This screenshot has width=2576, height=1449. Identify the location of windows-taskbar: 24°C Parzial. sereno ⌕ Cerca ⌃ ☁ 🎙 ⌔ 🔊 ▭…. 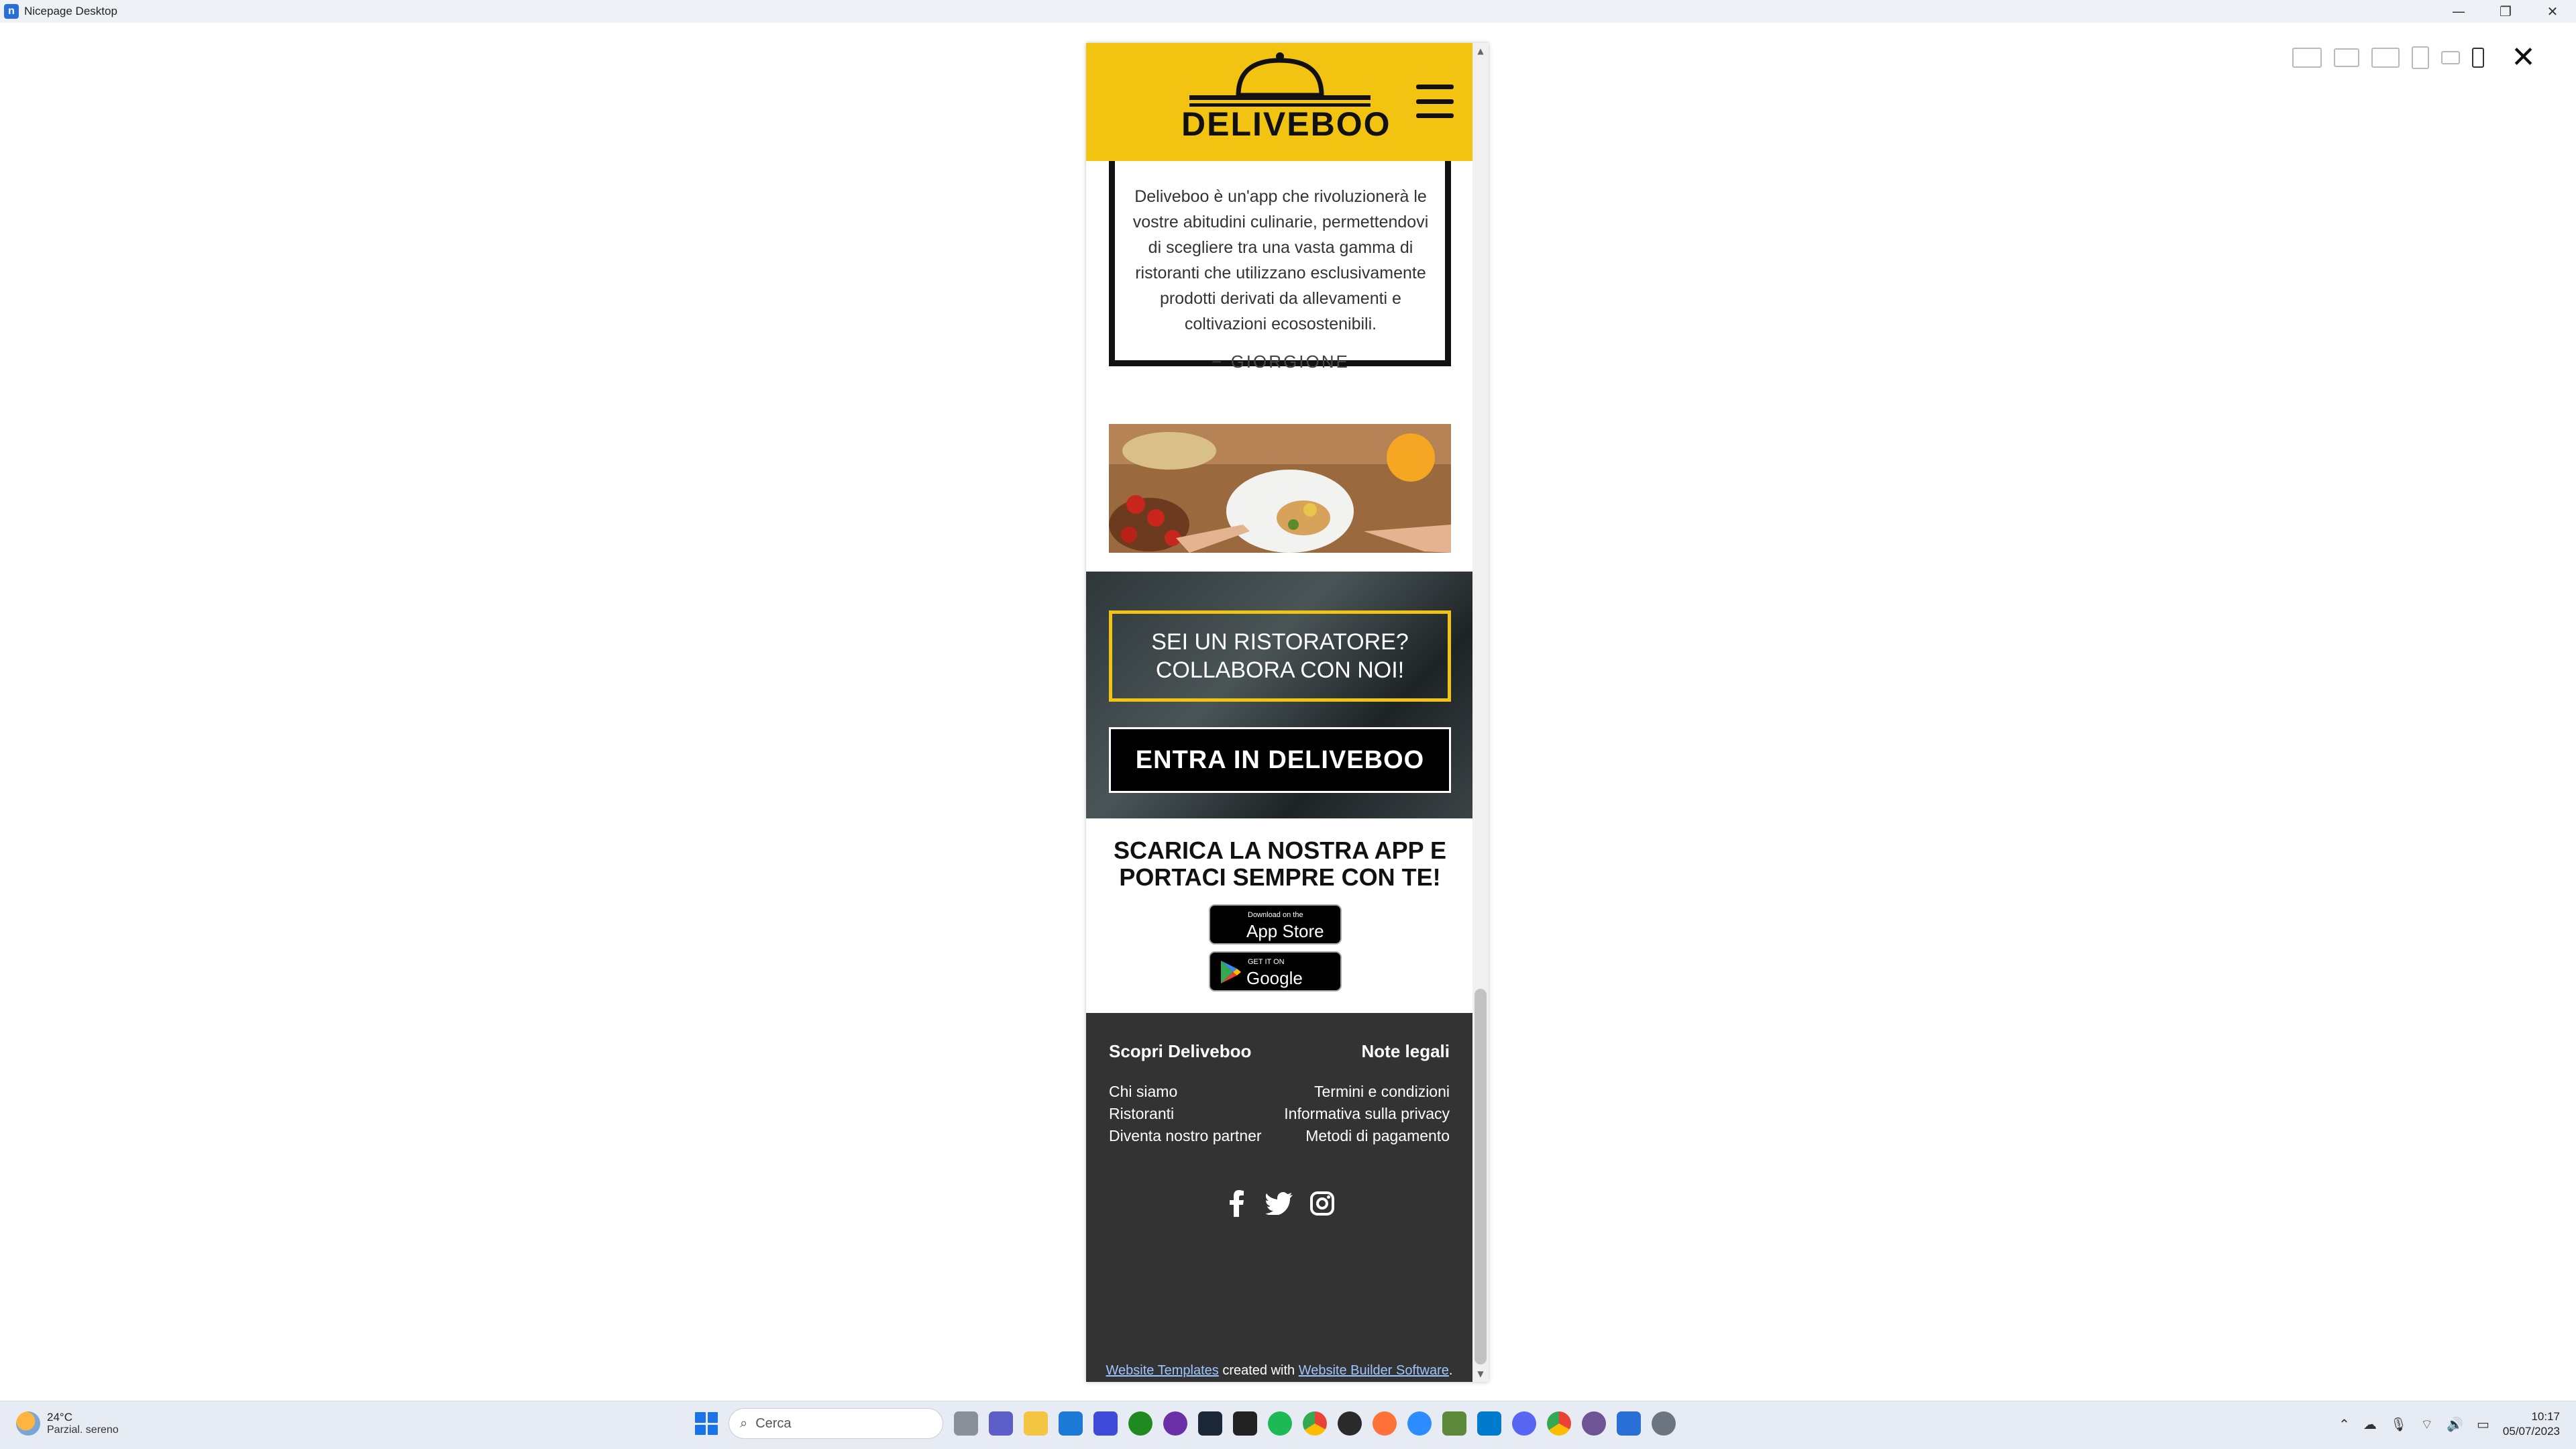
(1288, 1425).